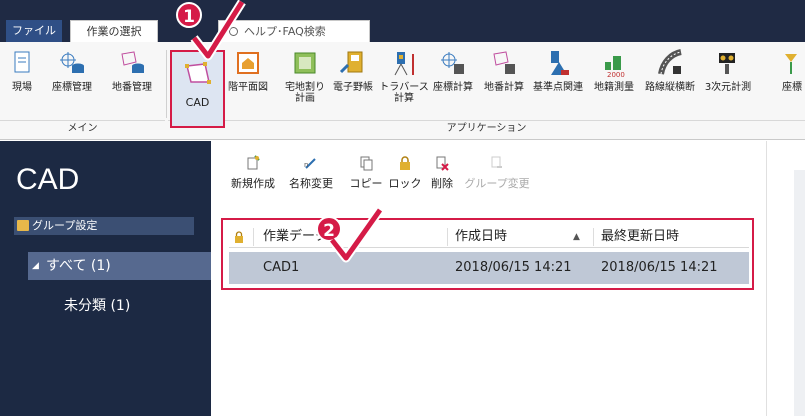 This screenshot has height=416, width=805. Describe the element at coordinates (442, 163) in the screenshot. I see `delete-icon` at that location.